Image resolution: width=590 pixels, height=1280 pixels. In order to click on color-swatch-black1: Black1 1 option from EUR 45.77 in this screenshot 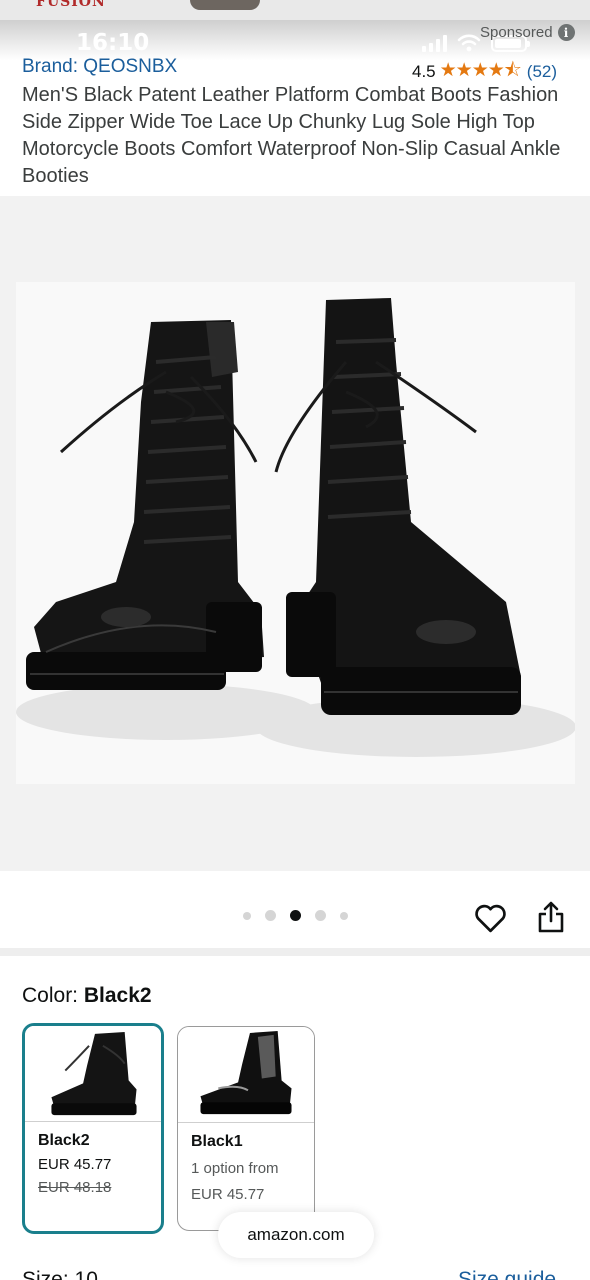, I will do `click(246, 1128)`.